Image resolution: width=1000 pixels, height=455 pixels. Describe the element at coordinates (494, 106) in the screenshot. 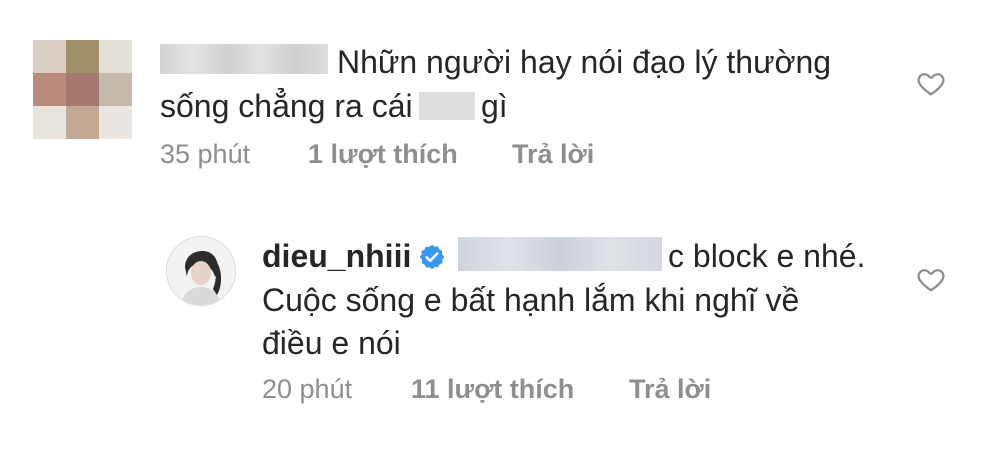

I see `comment-text-line: gì` at that location.